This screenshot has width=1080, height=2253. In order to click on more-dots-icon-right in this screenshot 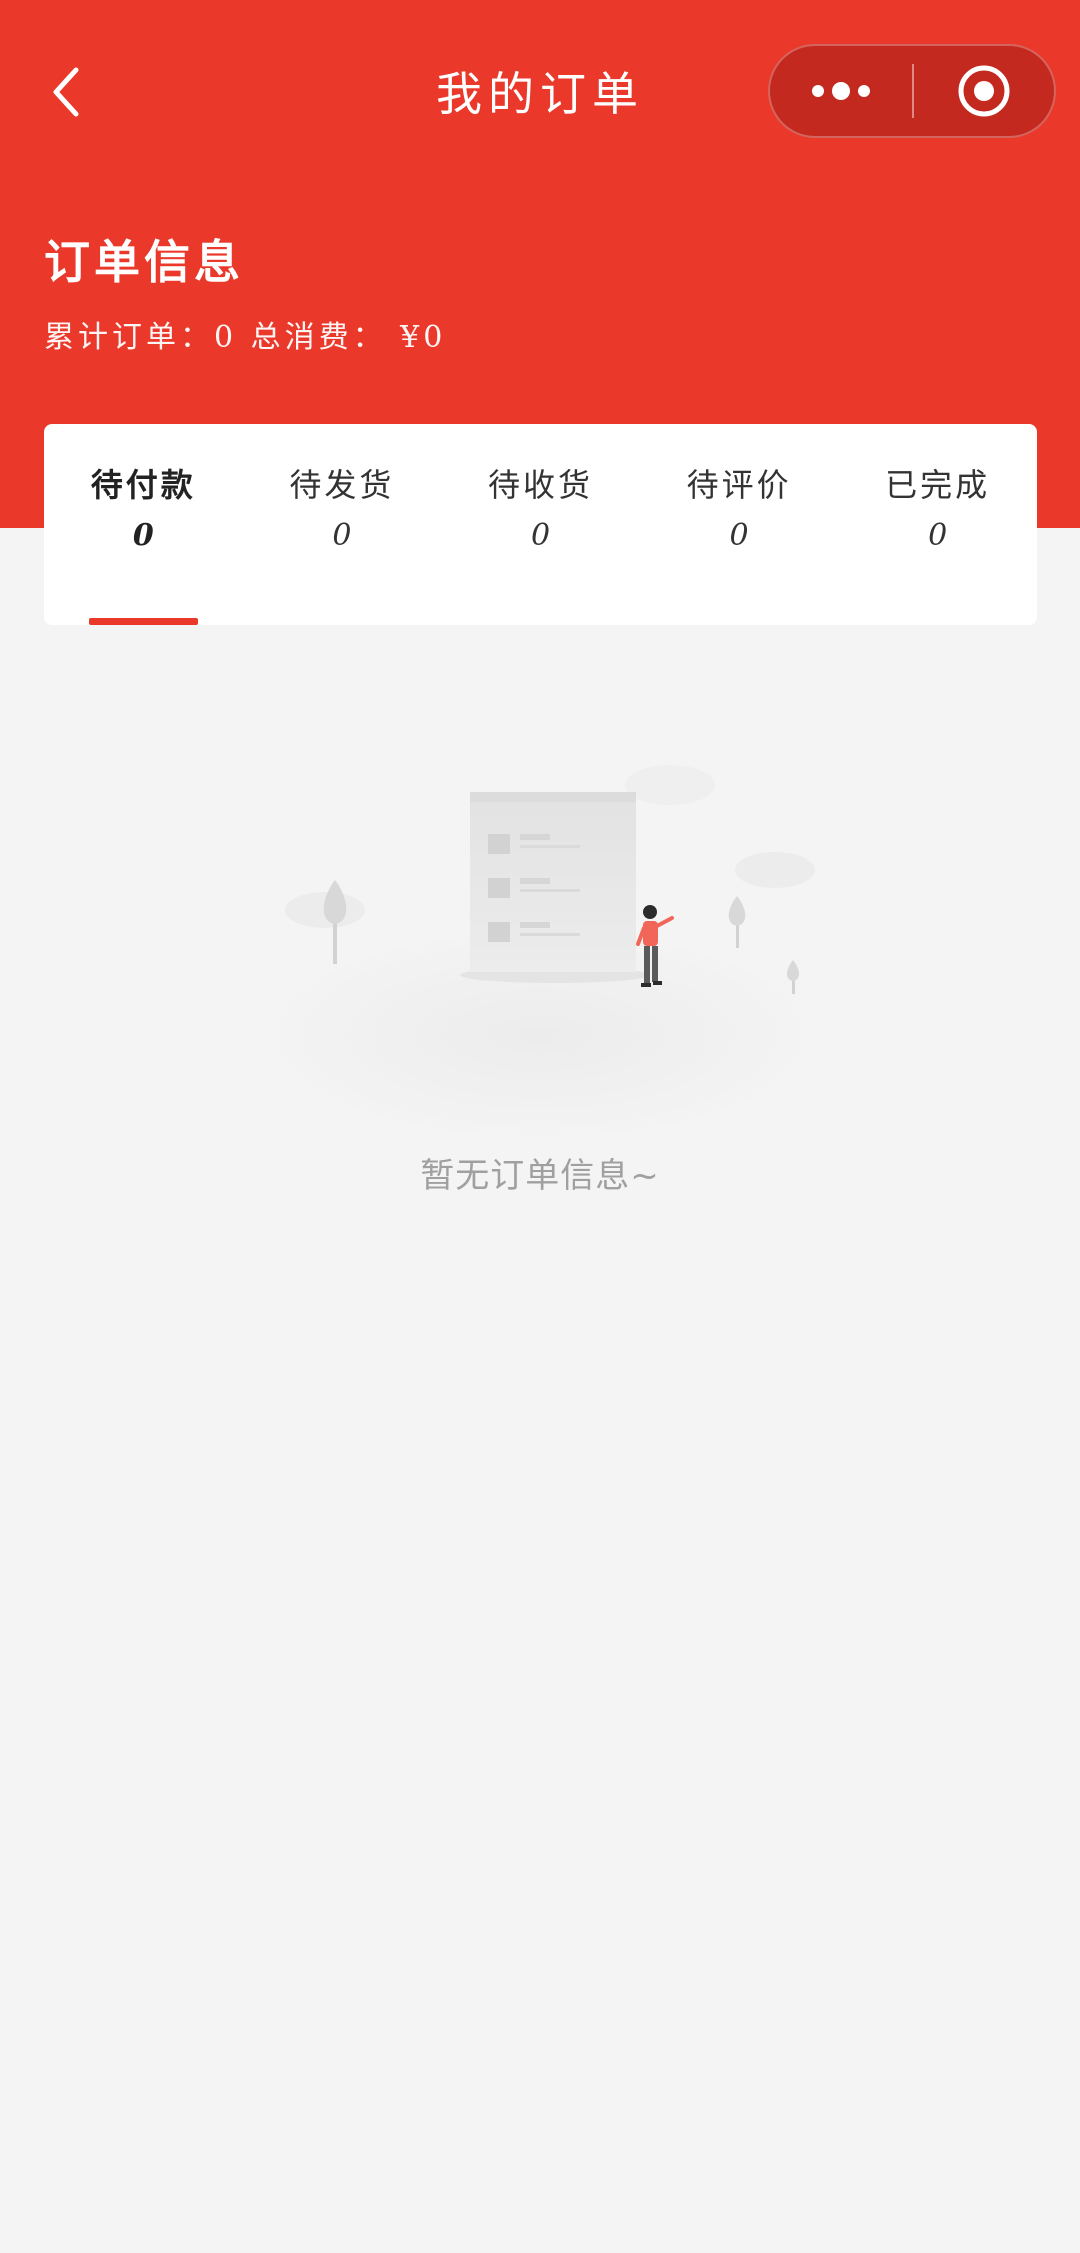, I will do `click(864, 91)`.